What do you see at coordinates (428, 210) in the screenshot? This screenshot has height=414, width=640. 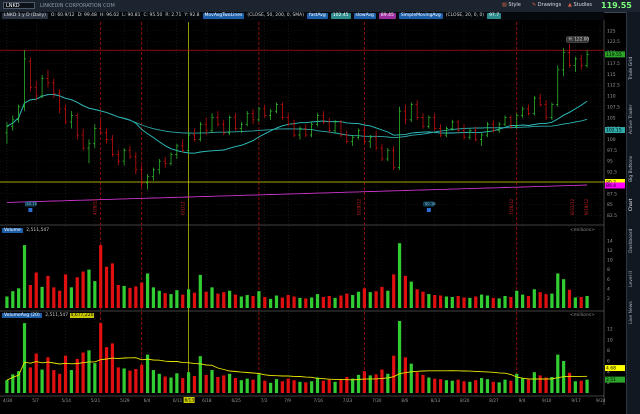 I see `dividend-icon` at bounding box center [428, 210].